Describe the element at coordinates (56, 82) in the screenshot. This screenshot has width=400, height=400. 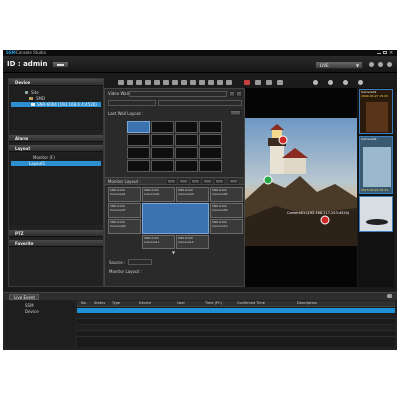
I see `device-panel-header: Device` at that location.